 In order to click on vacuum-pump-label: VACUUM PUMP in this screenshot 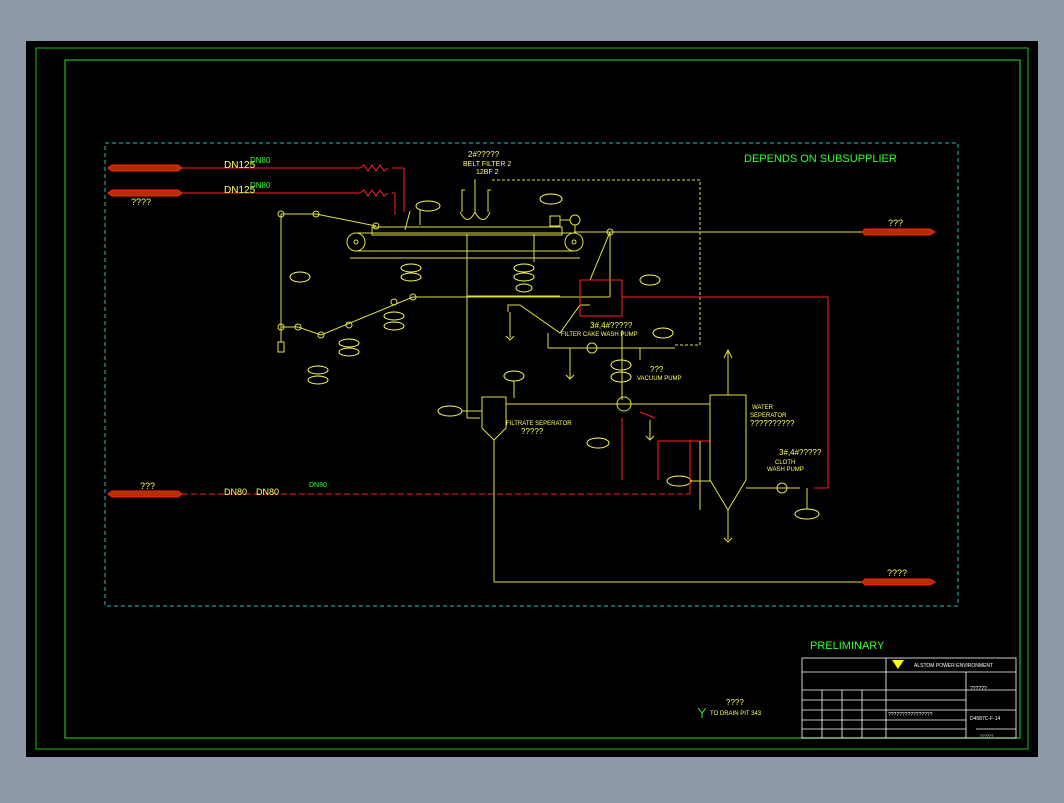, I will do `click(659, 379)`.